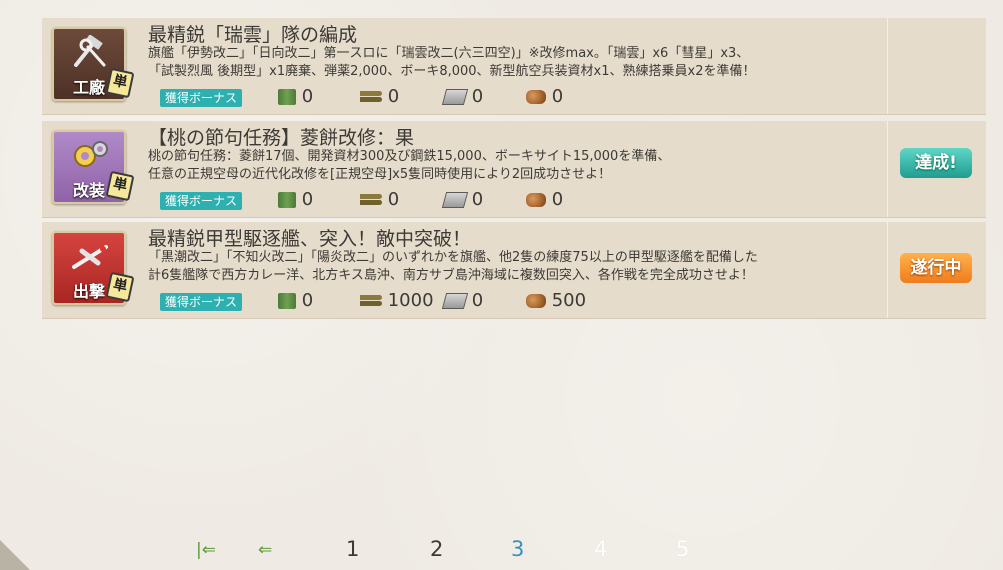 The image size is (1003, 570). I want to click on pagination: |⇐ ⇐ 1 2 3 4 5, so click(460, 549).